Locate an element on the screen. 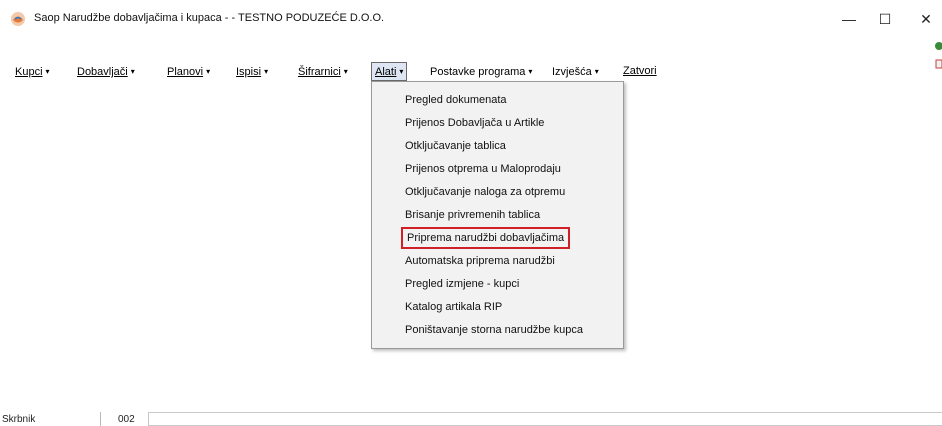  menu-item-pregled-dokumenata: Pregled dokumenata is located at coordinates (456, 100).